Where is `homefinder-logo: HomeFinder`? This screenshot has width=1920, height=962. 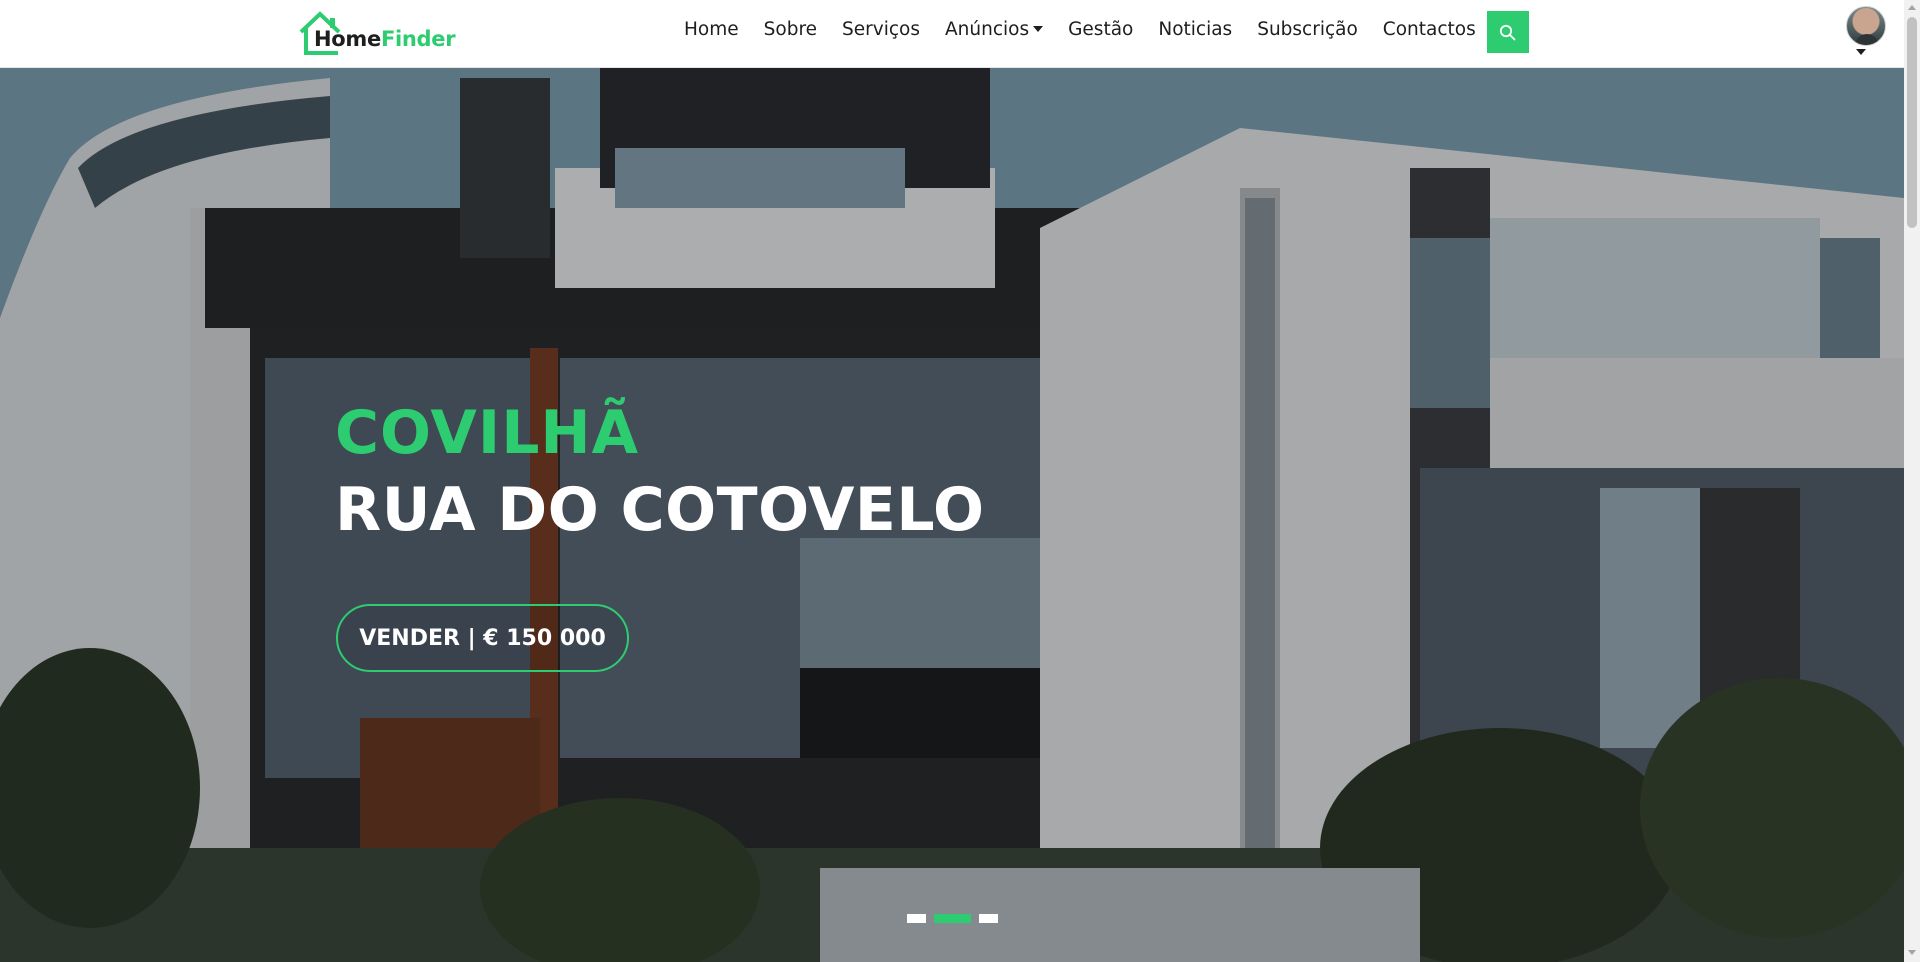 homefinder-logo: HomeFinder is located at coordinates (377, 33).